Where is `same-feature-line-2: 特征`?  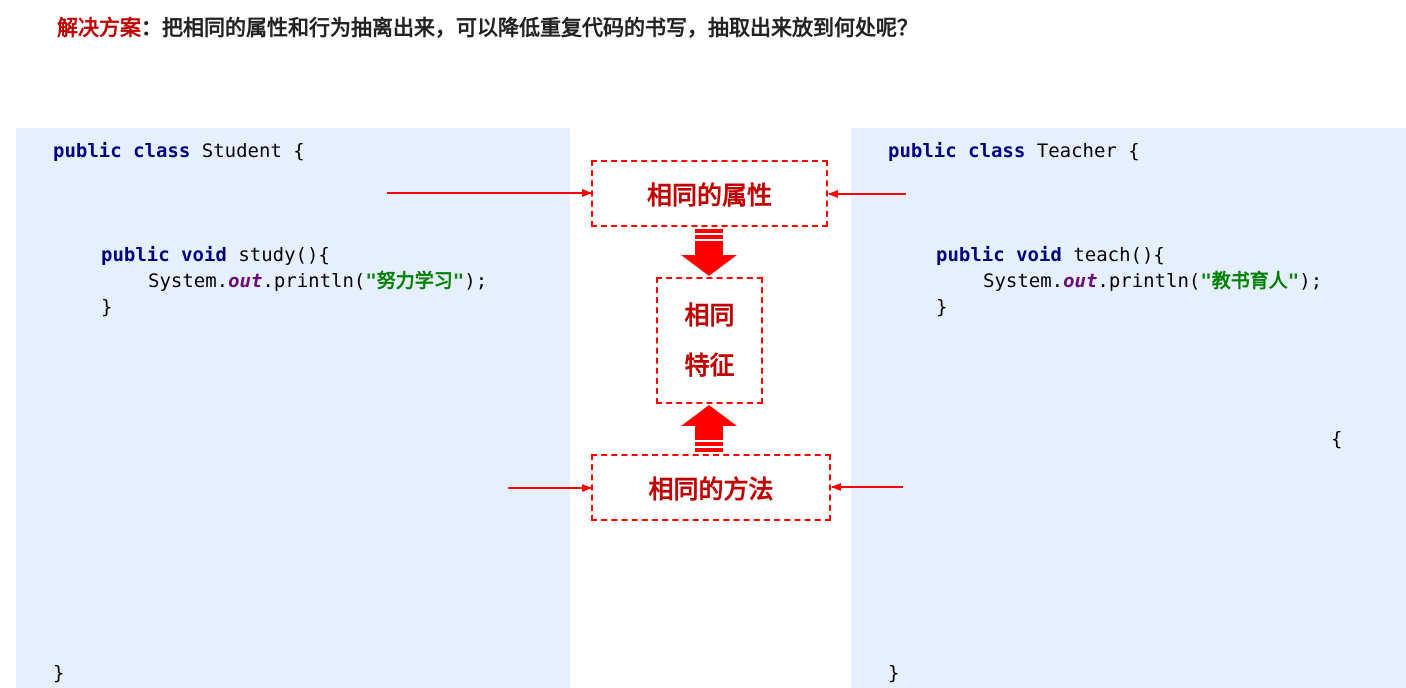 same-feature-line-2: 特征 is located at coordinates (709, 365).